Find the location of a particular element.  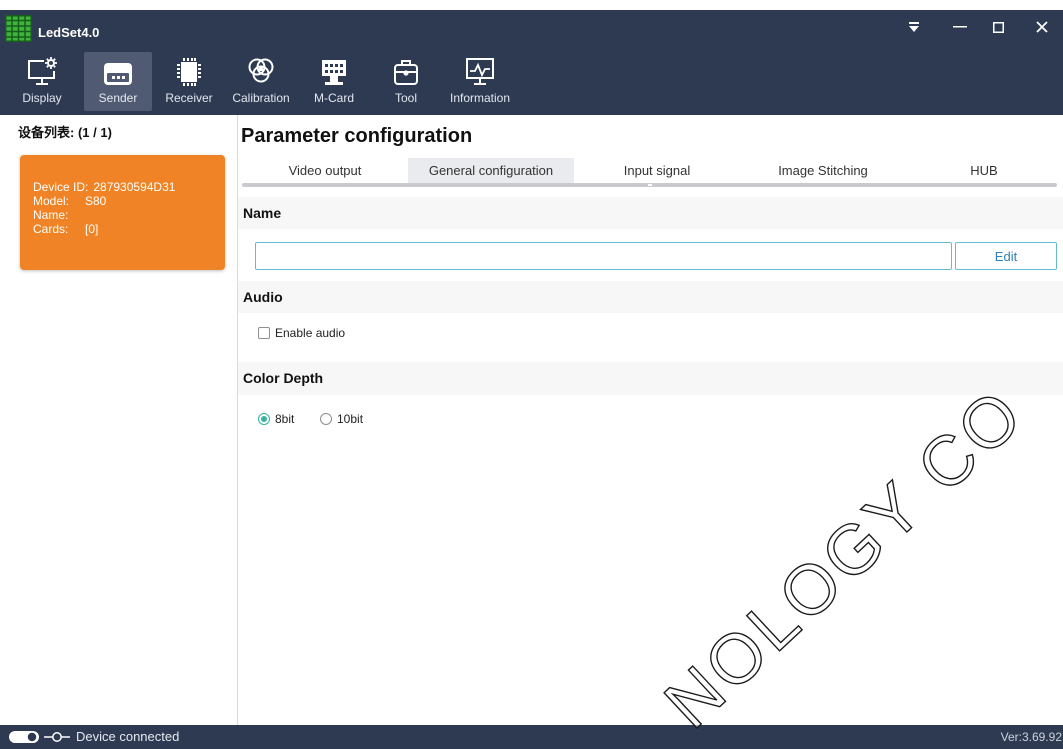

tab-scrollbar is located at coordinates (649, 185).